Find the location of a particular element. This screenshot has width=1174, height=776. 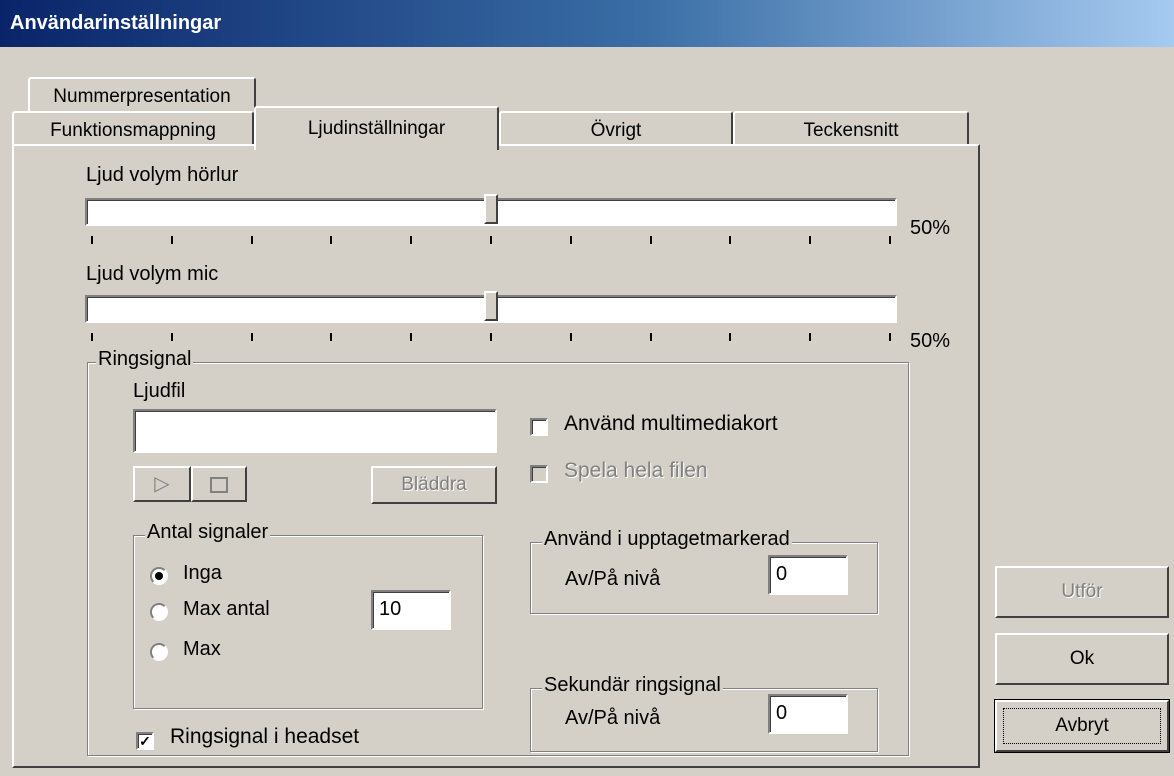

headset-checkbox: ✓ is located at coordinates (145, 741).